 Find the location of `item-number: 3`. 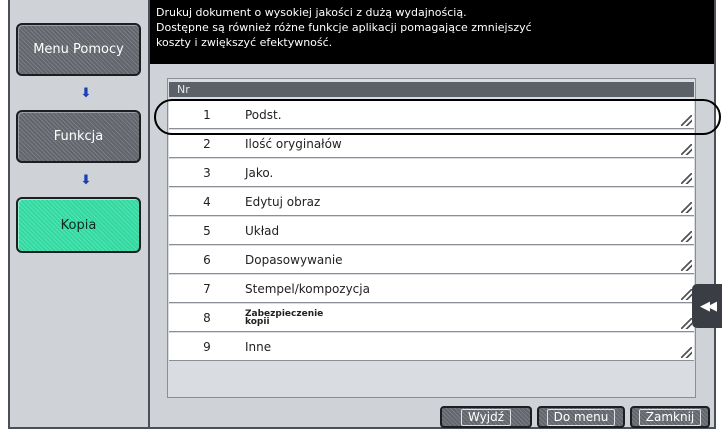

item-number: 3 is located at coordinates (207, 172).